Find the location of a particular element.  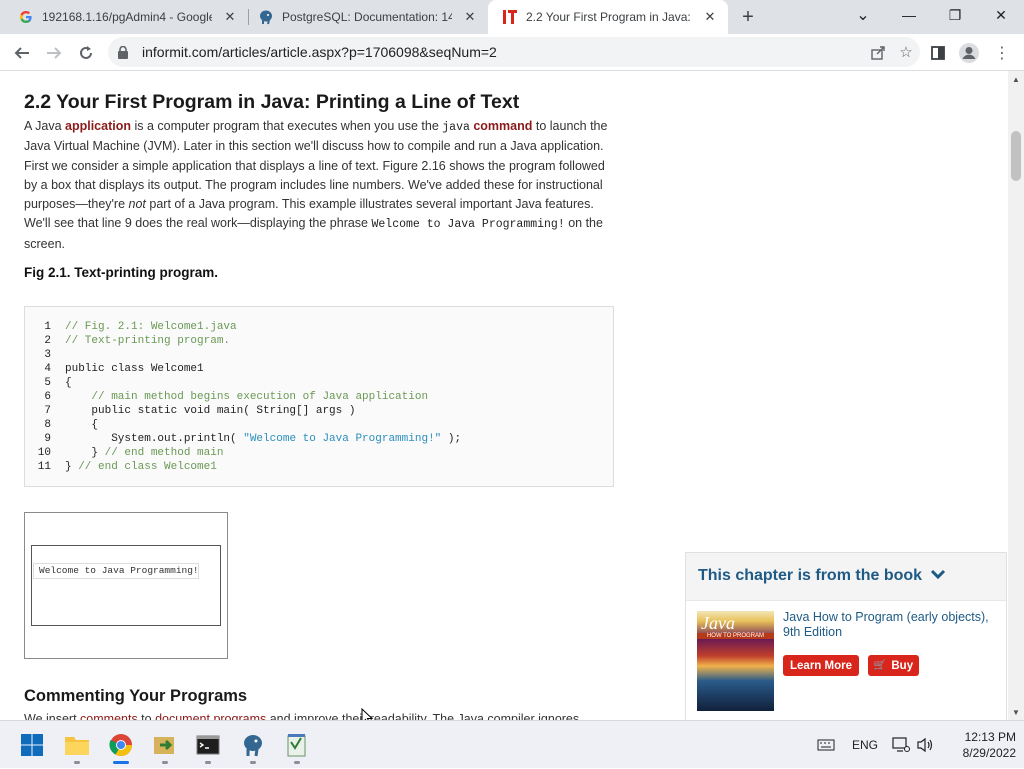

terminal-icon is located at coordinates (208, 746).